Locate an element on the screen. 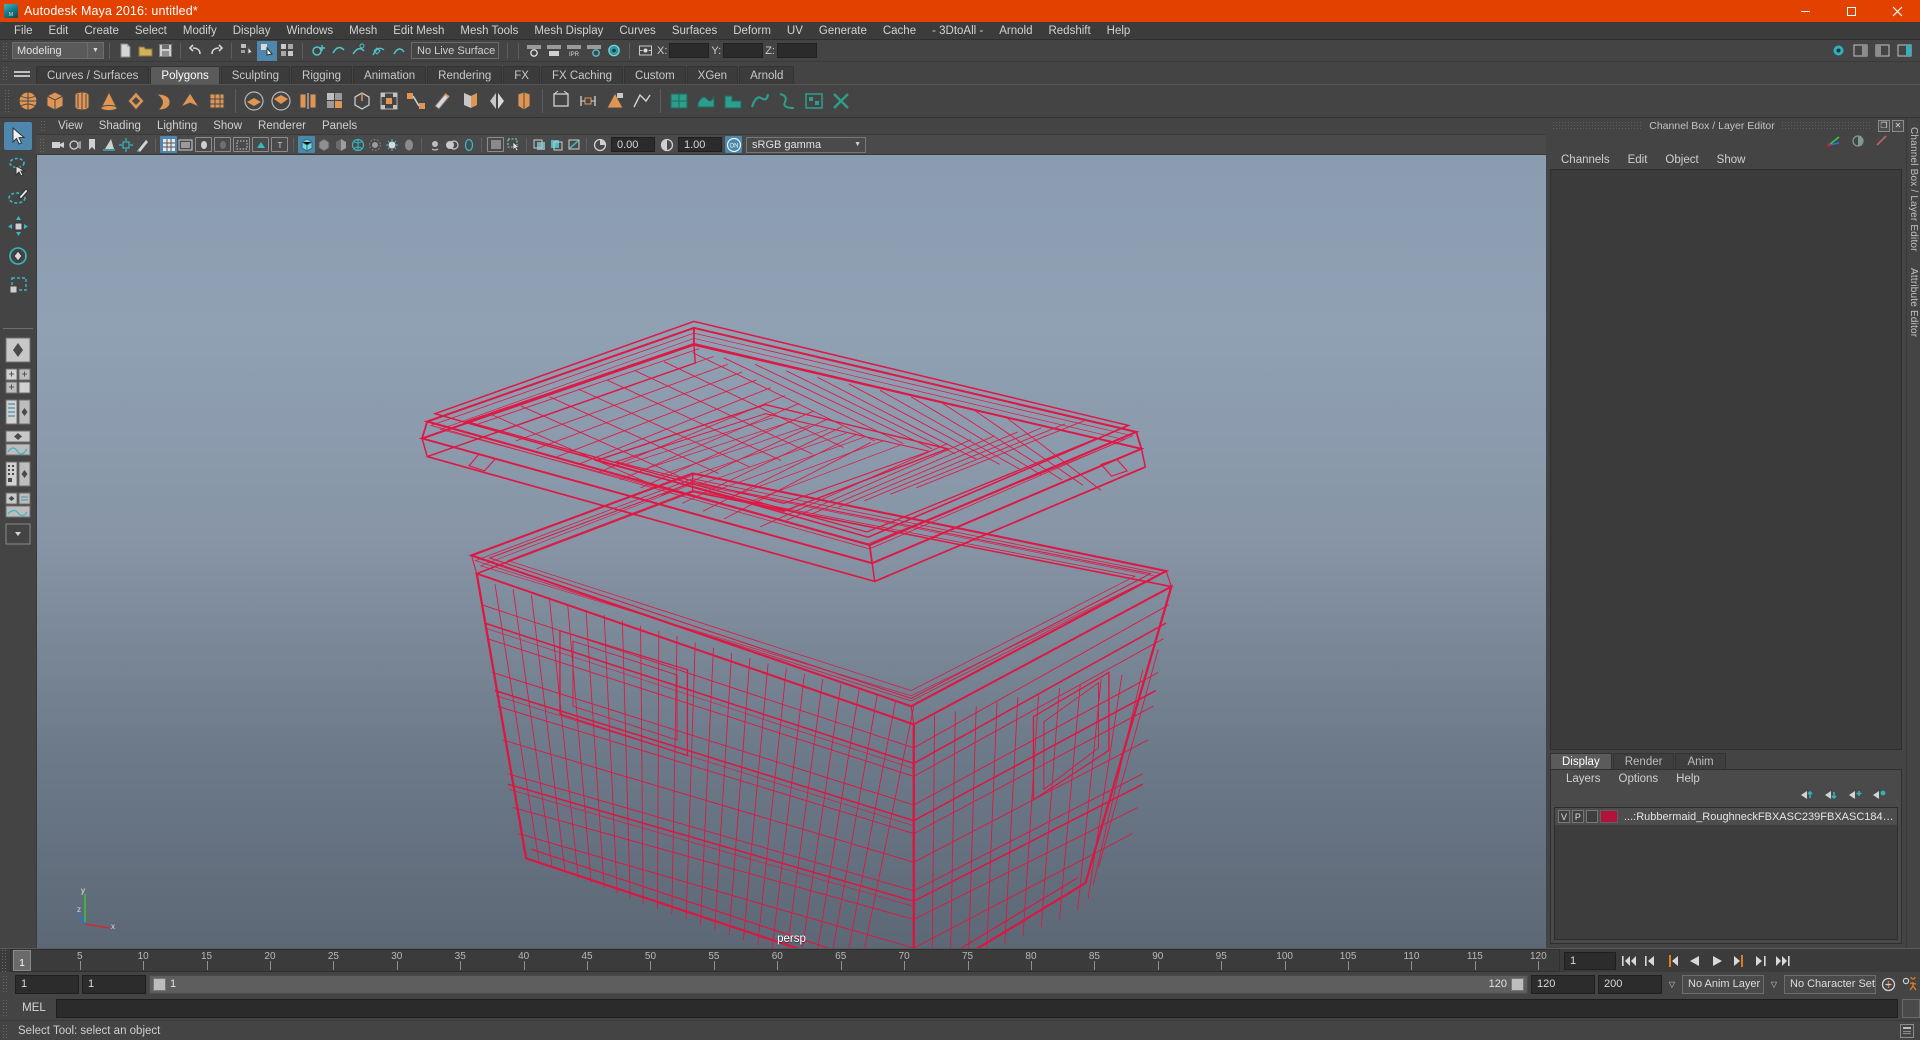 Image resolution: width=1920 pixels, height=1040 pixels. layer-tab-anim: Anim is located at coordinates (1700, 761).